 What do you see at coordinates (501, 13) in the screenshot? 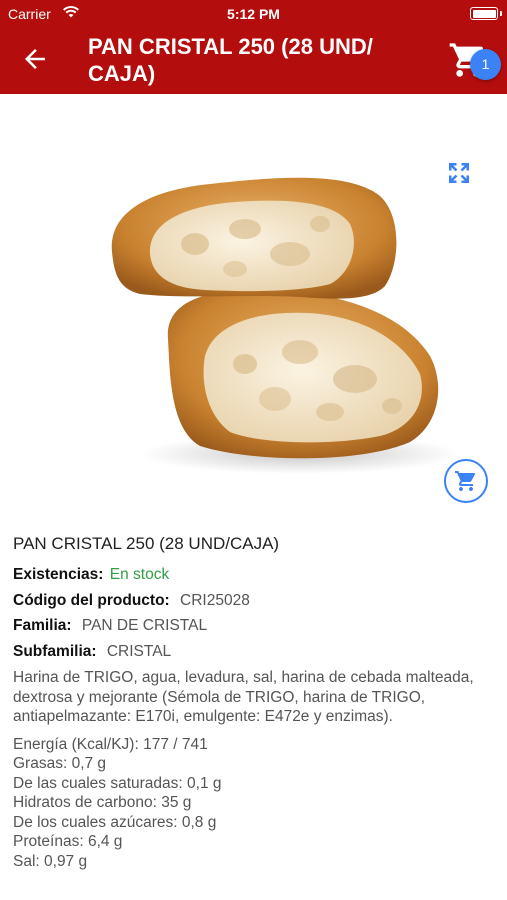
I see `battery-tip` at bounding box center [501, 13].